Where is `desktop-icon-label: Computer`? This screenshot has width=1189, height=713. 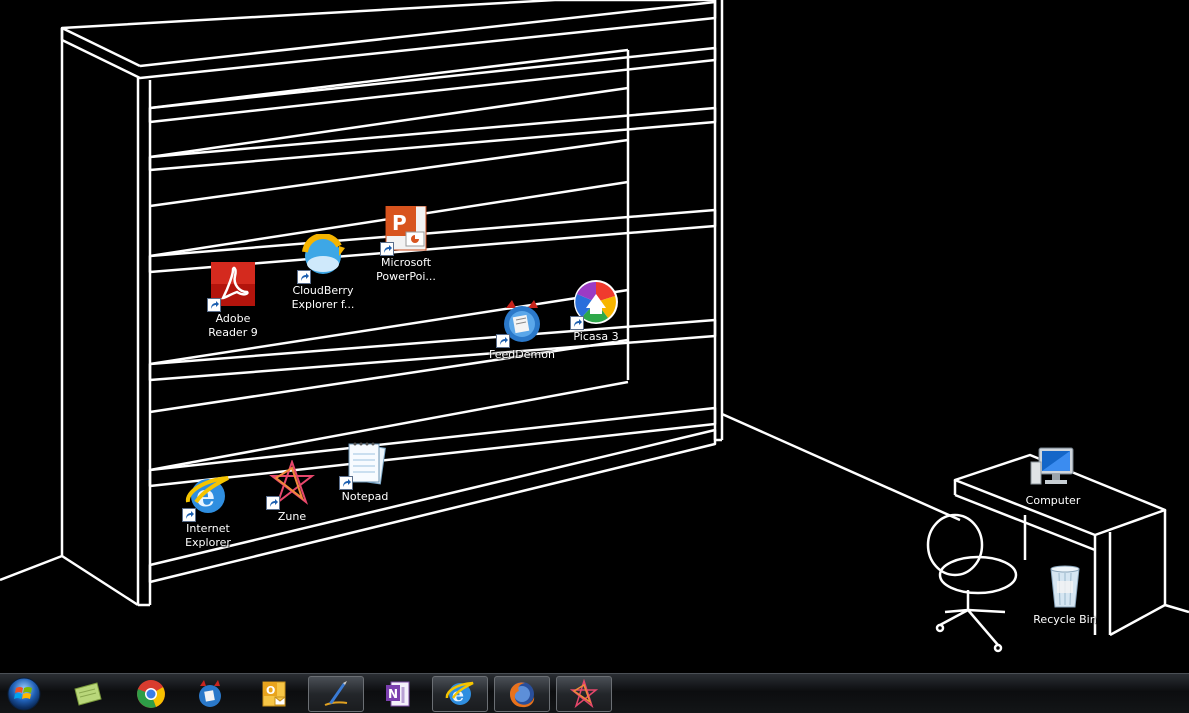
desktop-icon-label: Computer is located at coordinates (1053, 500).